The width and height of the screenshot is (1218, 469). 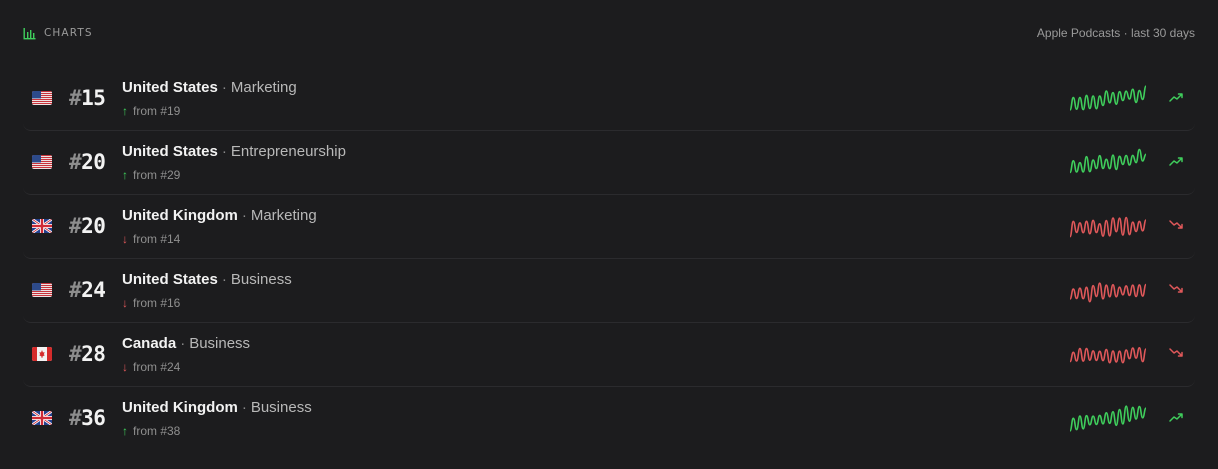 I want to click on charts-header: CHARTS Apple Podcasts · last 30 days, so click(x=609, y=33).